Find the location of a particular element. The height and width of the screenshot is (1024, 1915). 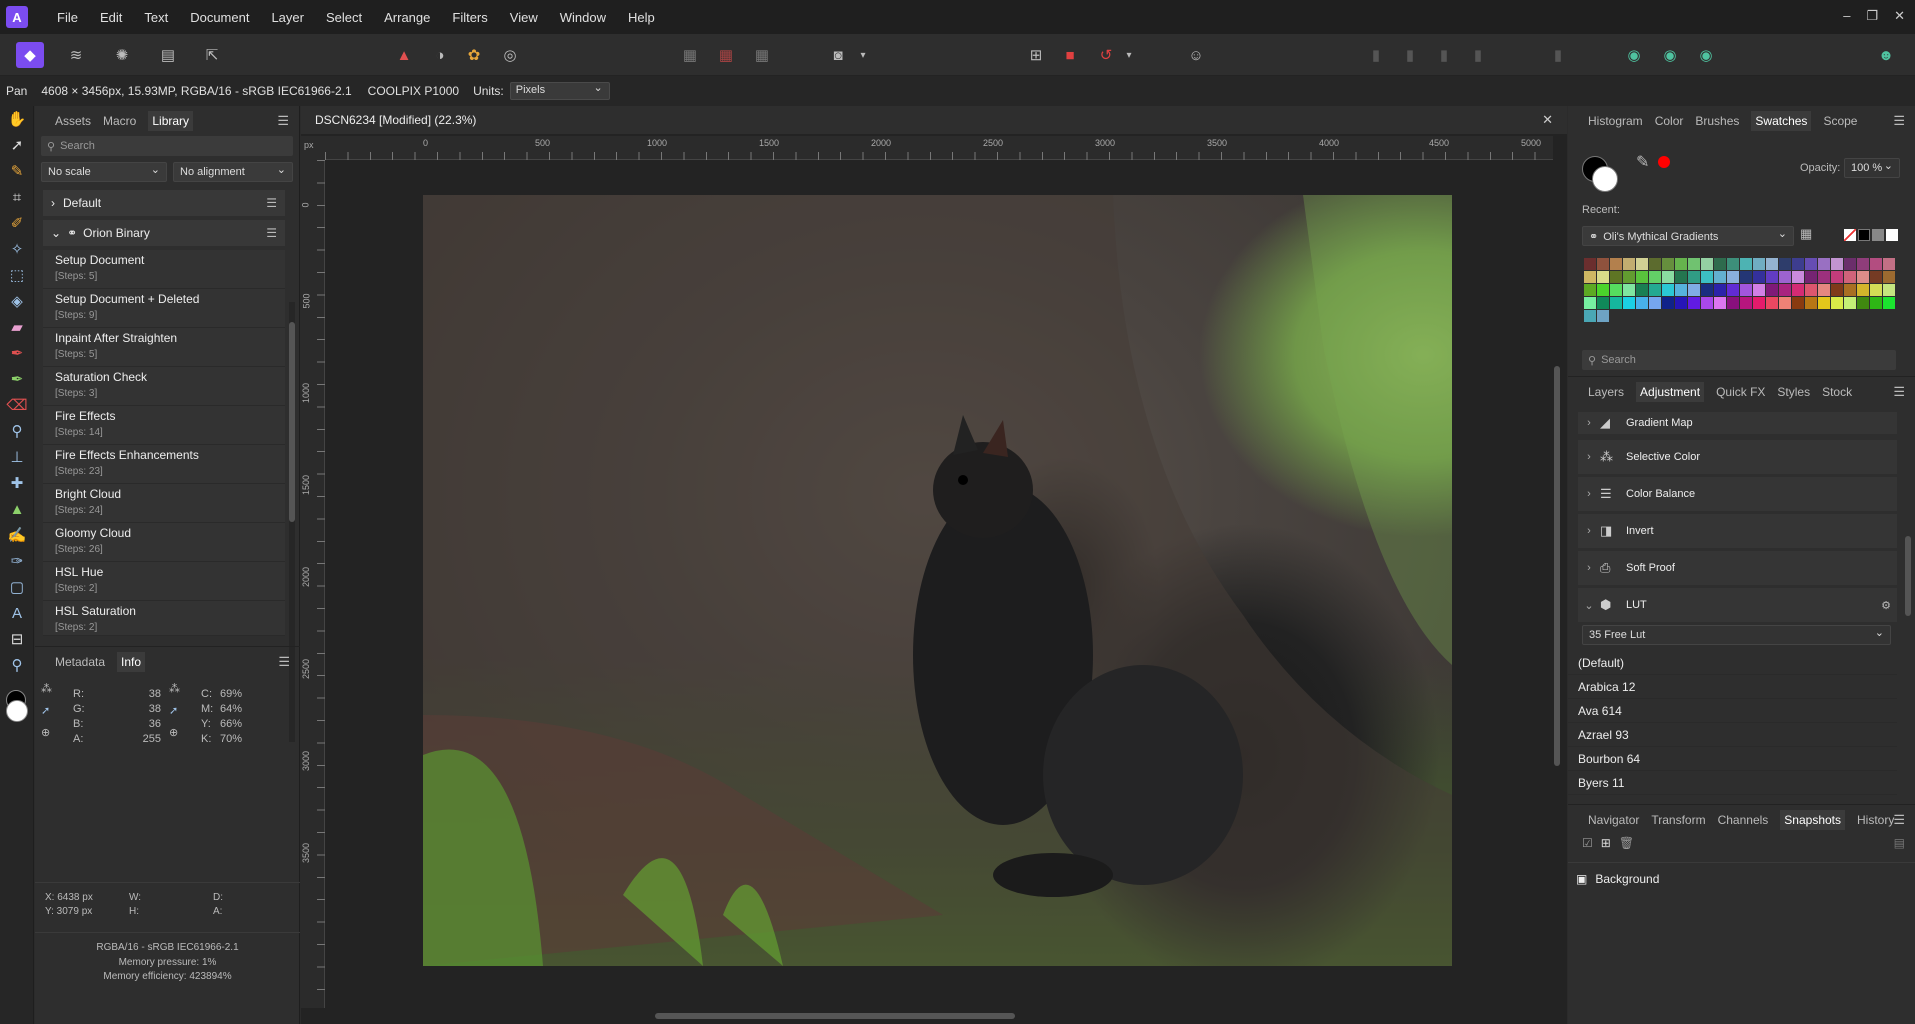

macro-item: Gloomy Cloud [Steps: 26] is located at coordinates (164, 542).